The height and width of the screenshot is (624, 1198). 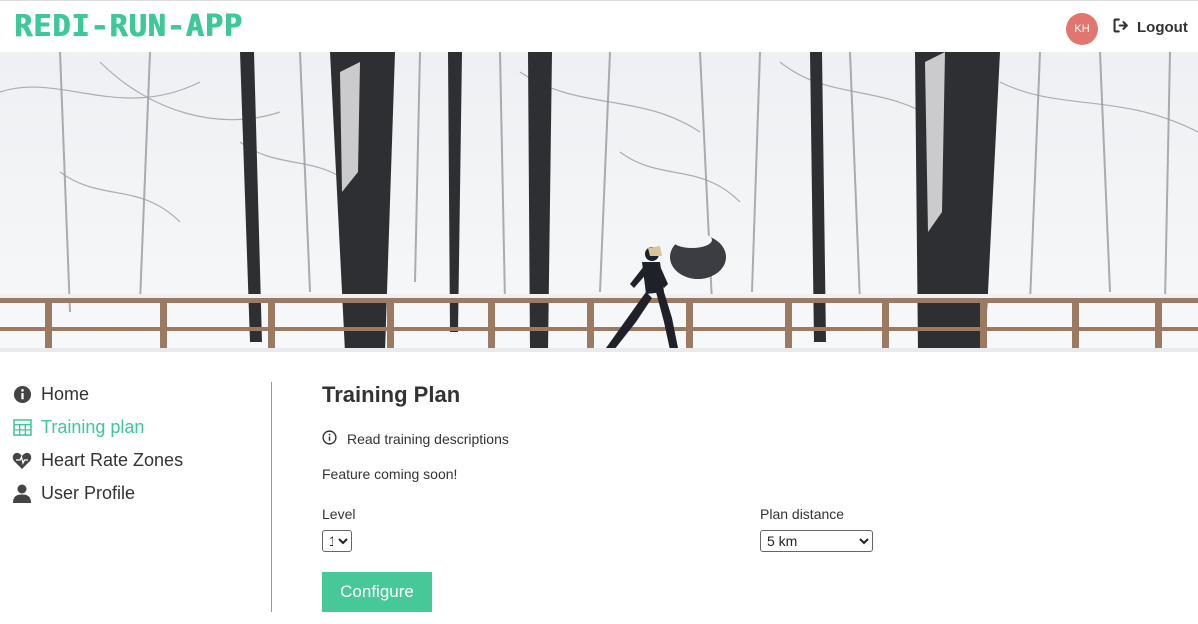 I want to click on heart-icon, so click(x=22, y=461).